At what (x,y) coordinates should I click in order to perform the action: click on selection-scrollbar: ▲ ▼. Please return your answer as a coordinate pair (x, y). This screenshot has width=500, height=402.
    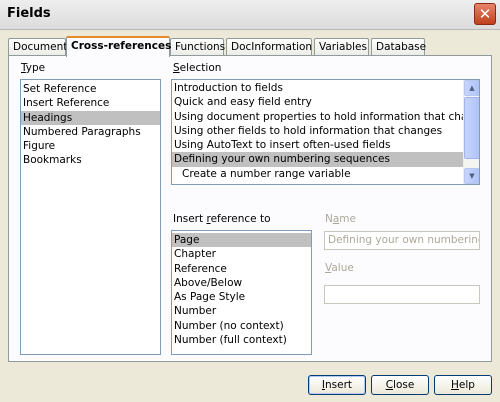
    Looking at the image, I should click on (471, 132).